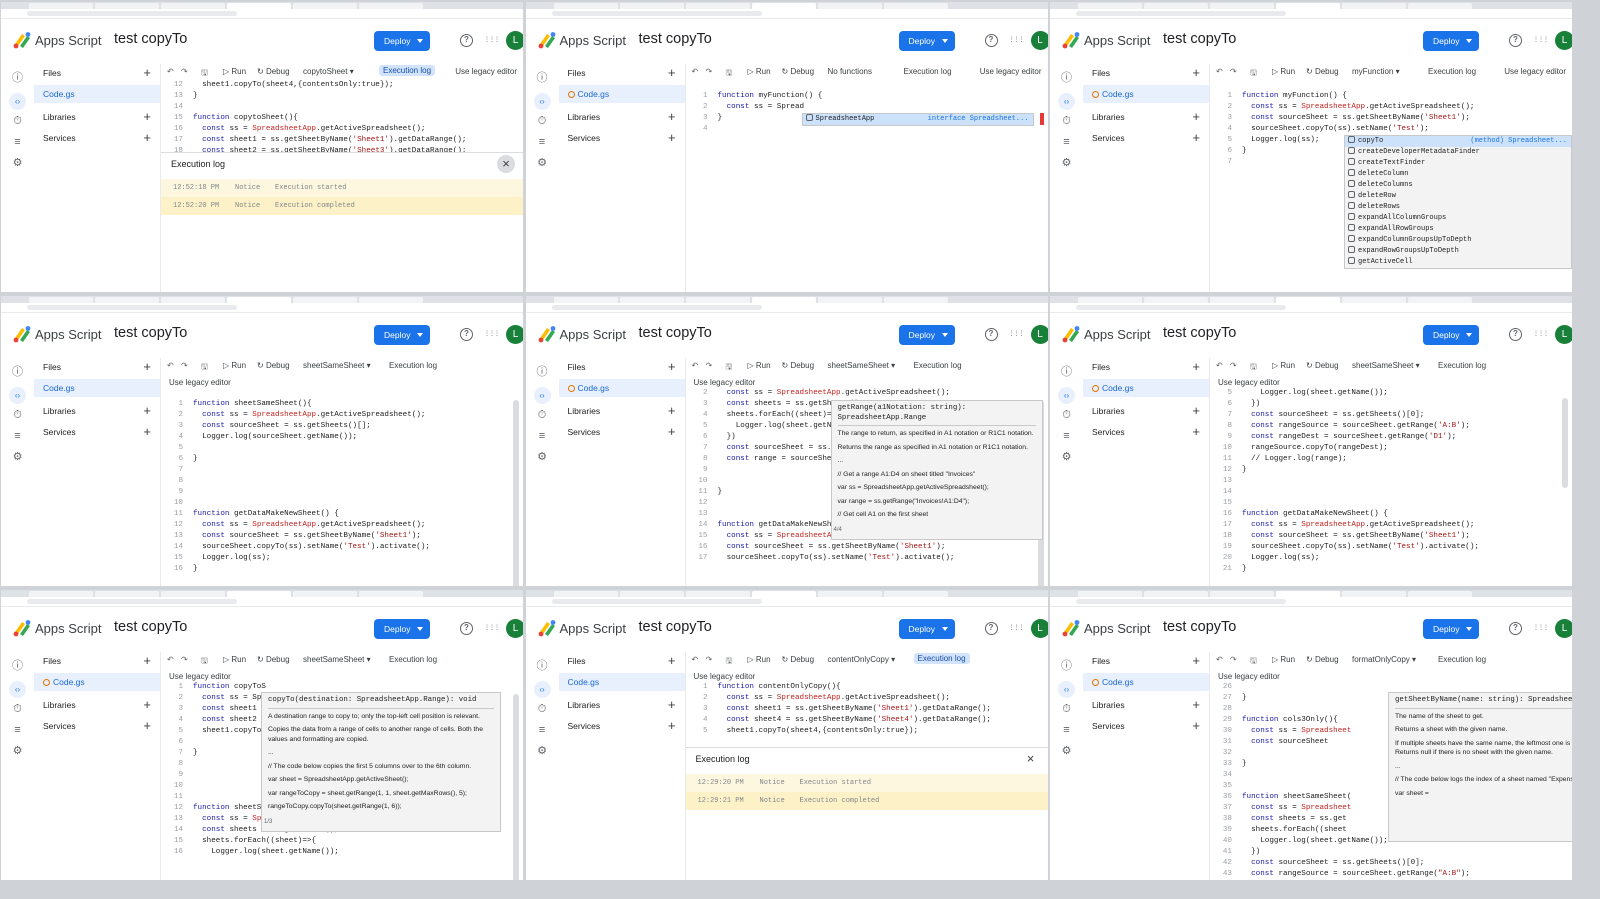 This screenshot has height=899, width=1600. Describe the element at coordinates (328, 71) in the screenshot. I see `function-select: copytoSheet ▾` at that location.